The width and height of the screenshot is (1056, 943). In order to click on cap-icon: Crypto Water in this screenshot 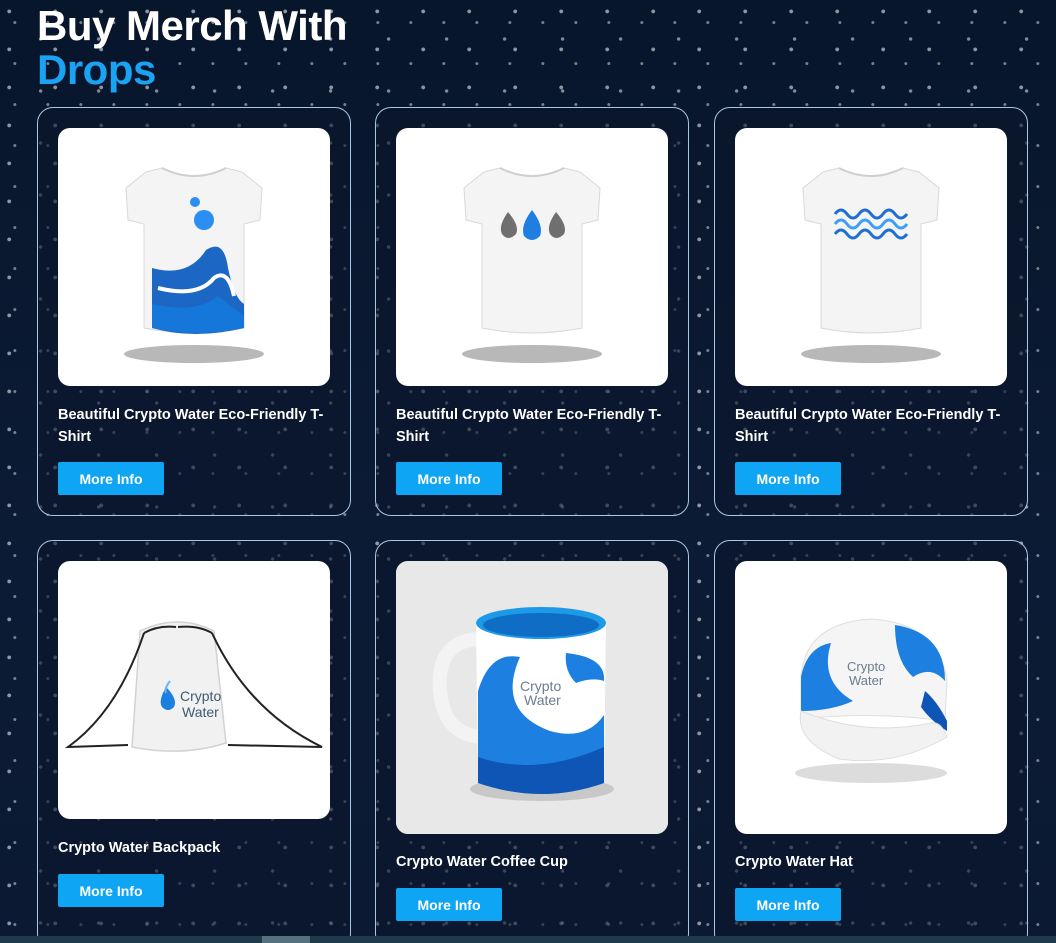, I will do `click(871, 700)`.